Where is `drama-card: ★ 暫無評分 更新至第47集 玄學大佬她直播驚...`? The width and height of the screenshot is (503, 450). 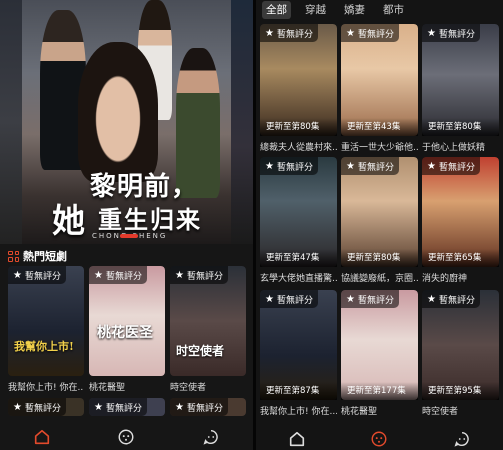 drama-card: ★ 暫無評分 更新至第47集 玄學大佬她直播驚... is located at coordinates (298, 221).